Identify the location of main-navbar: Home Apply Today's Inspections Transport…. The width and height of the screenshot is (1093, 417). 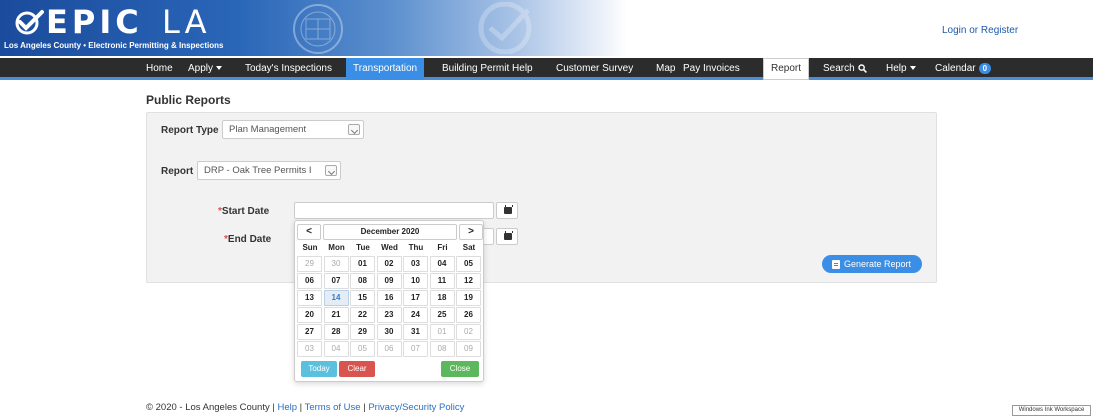
(546, 69).